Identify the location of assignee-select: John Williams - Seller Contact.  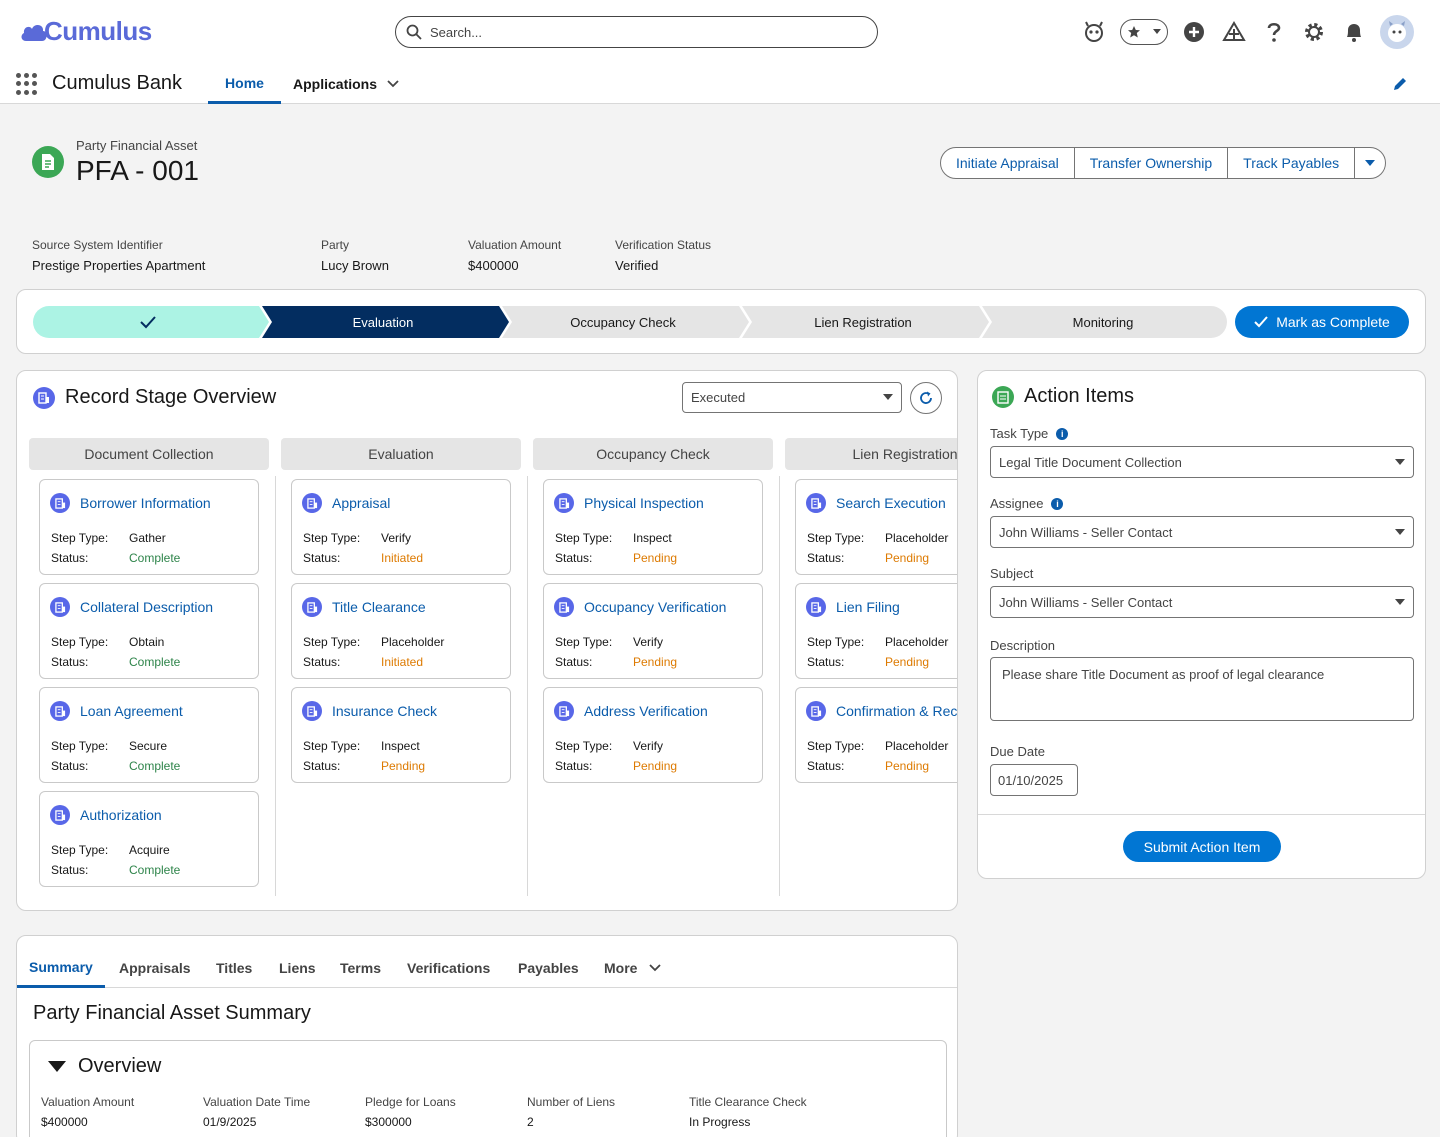
(1202, 532).